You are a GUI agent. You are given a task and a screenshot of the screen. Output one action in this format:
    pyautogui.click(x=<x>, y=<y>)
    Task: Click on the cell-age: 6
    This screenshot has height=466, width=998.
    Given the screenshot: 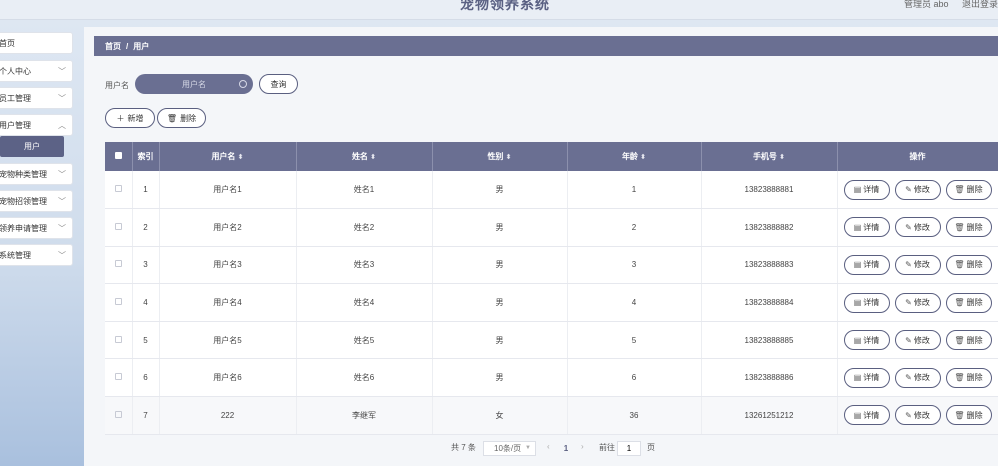 What is the action you would take?
    pyautogui.click(x=634, y=378)
    